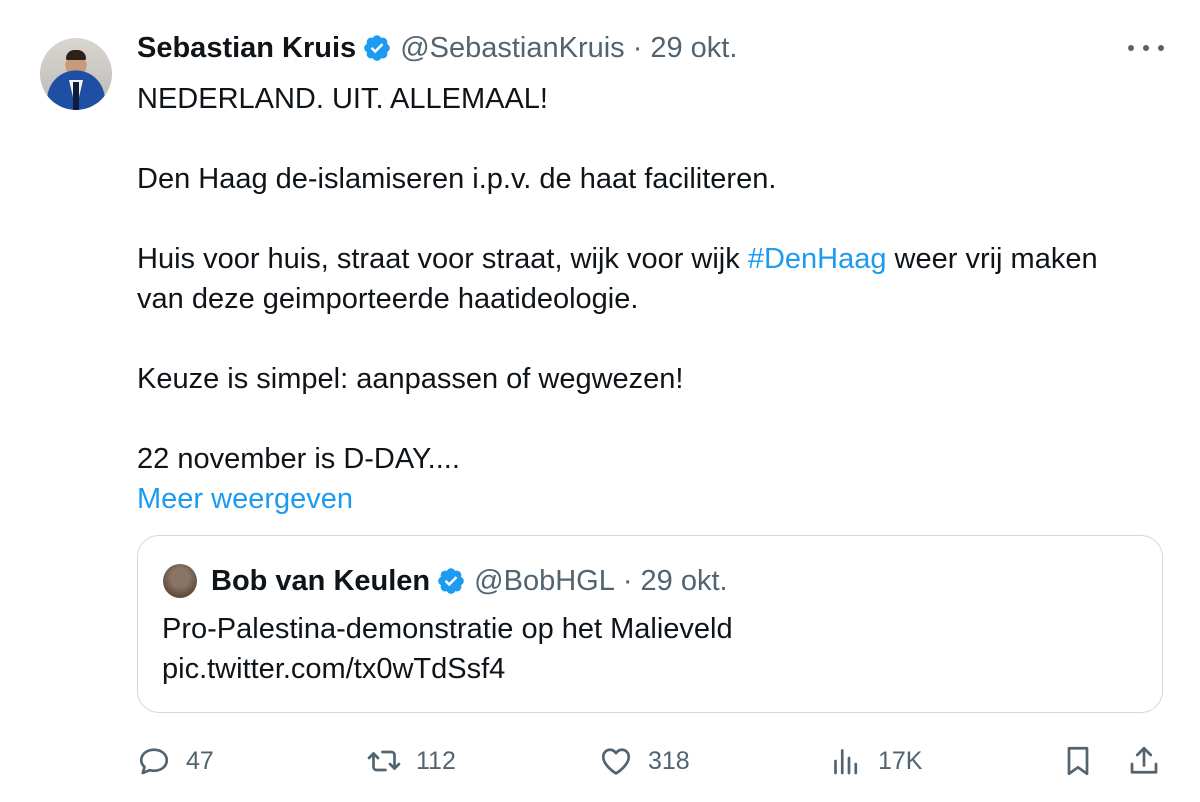  What do you see at coordinates (436, 760) in the screenshot?
I see `retweet-count: 112` at bounding box center [436, 760].